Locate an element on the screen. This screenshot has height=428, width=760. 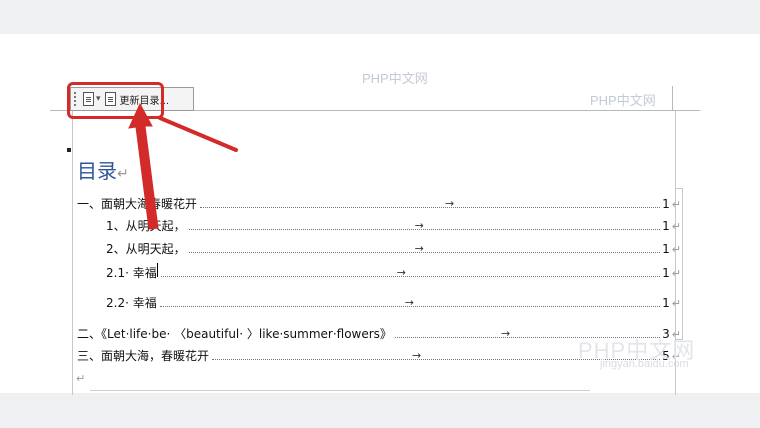
annotation-arrows is located at coordinates (183, 166).